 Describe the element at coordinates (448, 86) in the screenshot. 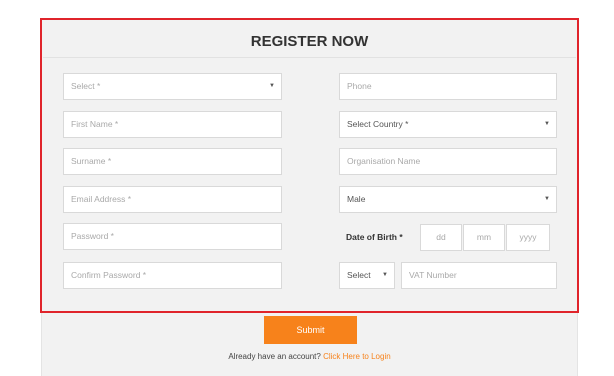

I see `phone-input: Phone` at that location.